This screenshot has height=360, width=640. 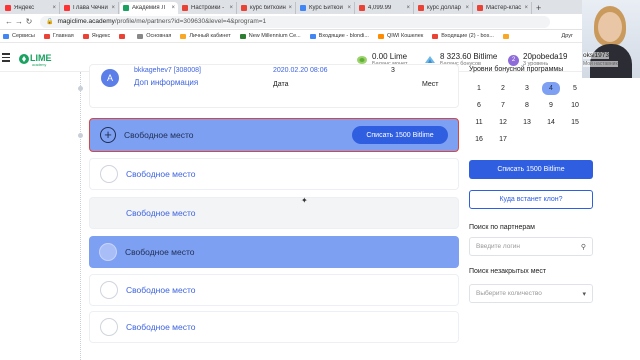 I want to click on forward-icon: →, so click(x=19, y=21).